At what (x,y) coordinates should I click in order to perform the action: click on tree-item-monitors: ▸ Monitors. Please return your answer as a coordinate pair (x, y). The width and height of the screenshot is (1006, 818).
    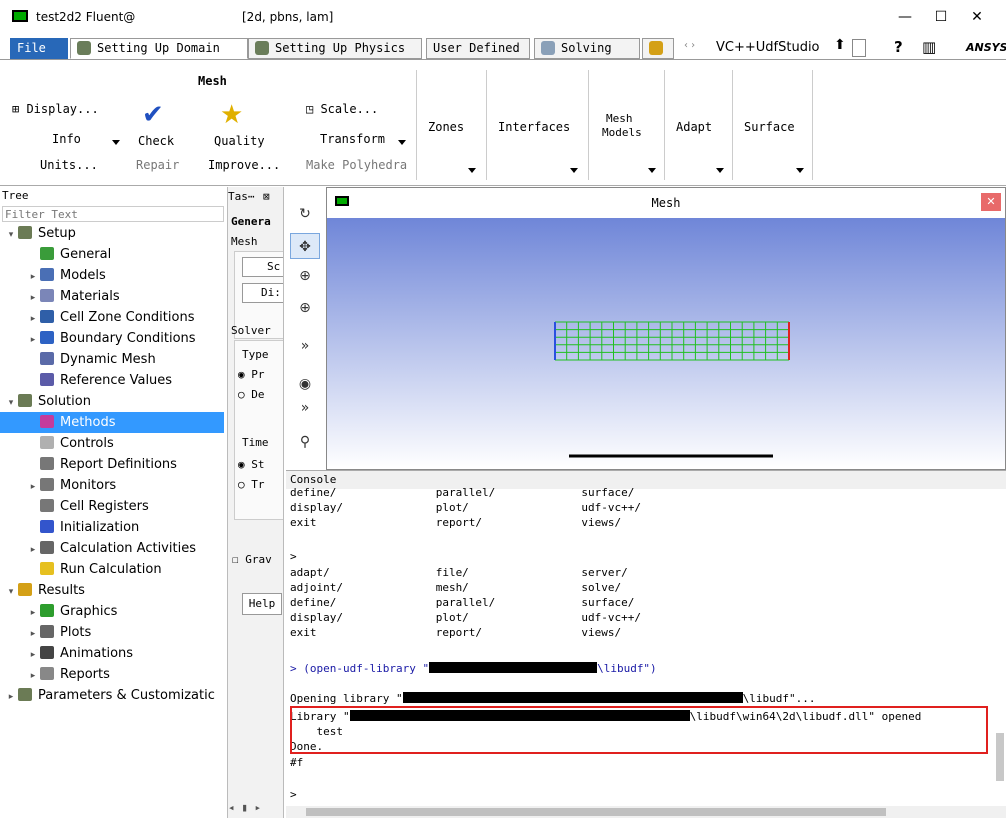
    Looking at the image, I should click on (112, 485).